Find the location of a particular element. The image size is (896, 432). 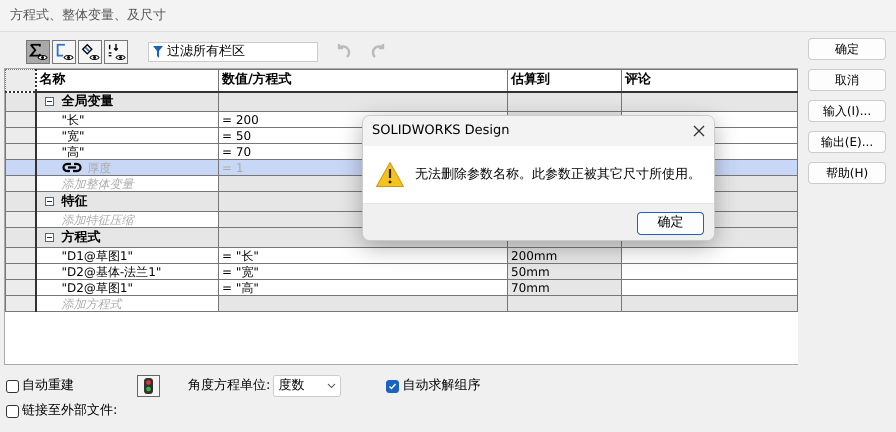

group-title: 特征 is located at coordinates (75, 201).